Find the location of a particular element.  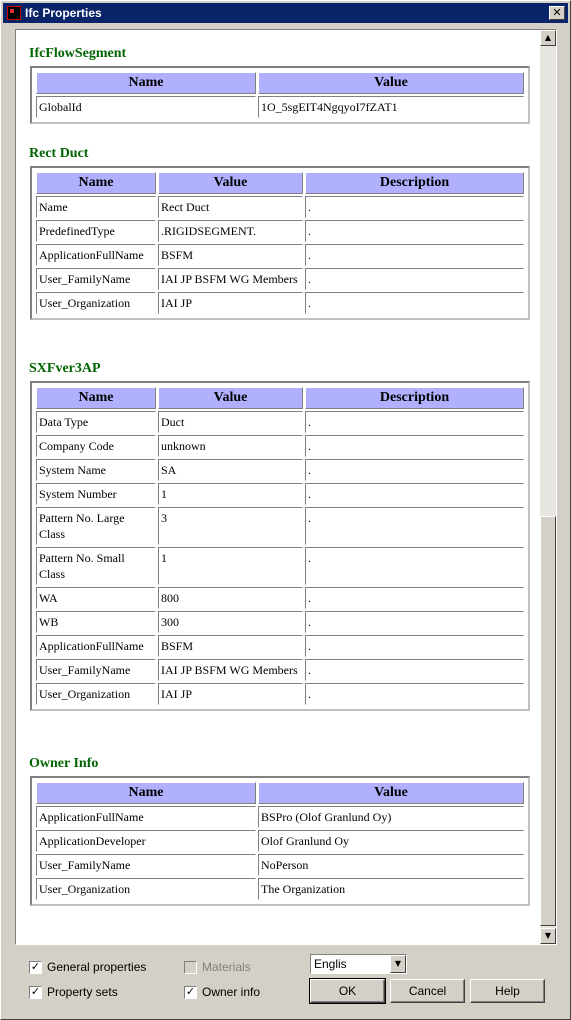

language-select: Englis ▼ is located at coordinates (358, 964).